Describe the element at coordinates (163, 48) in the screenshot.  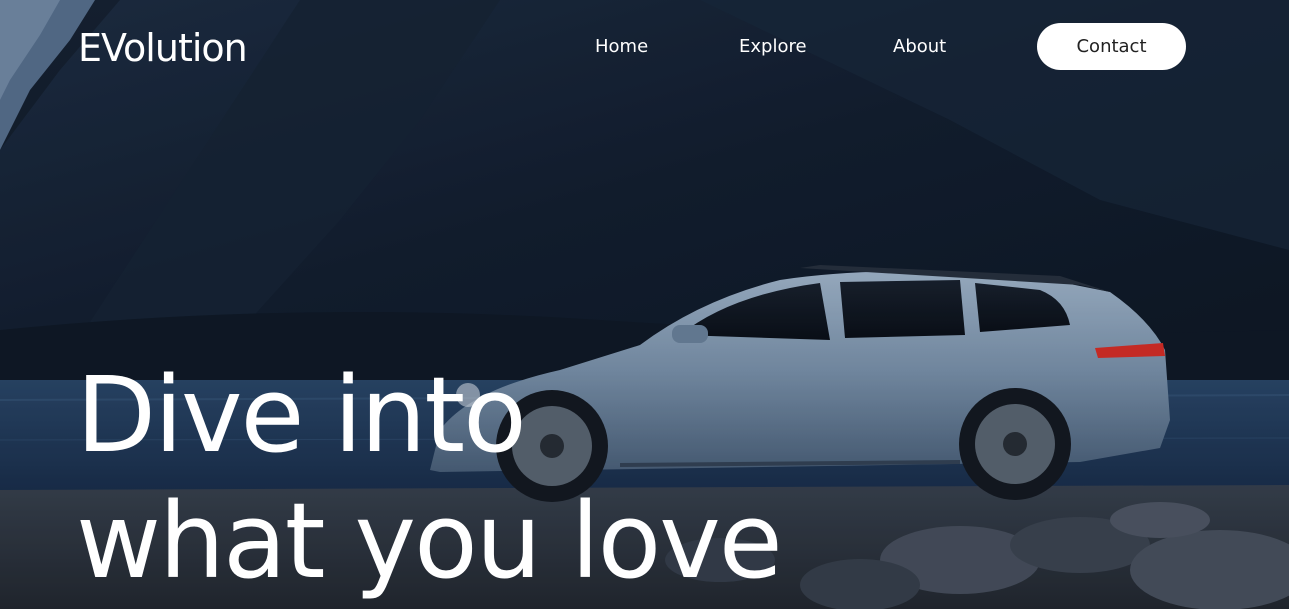
I see `logo: EVolution` at that location.